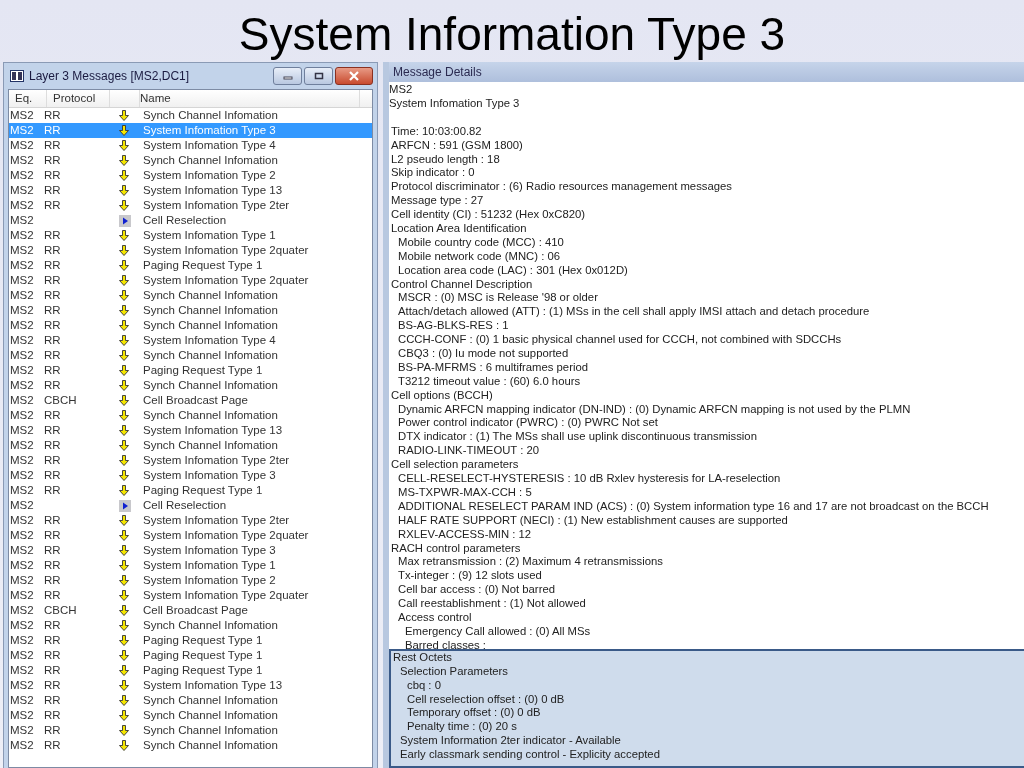  I want to click on detail-line: Cell reselection offset : (0) 0 dB, so click(486, 699).